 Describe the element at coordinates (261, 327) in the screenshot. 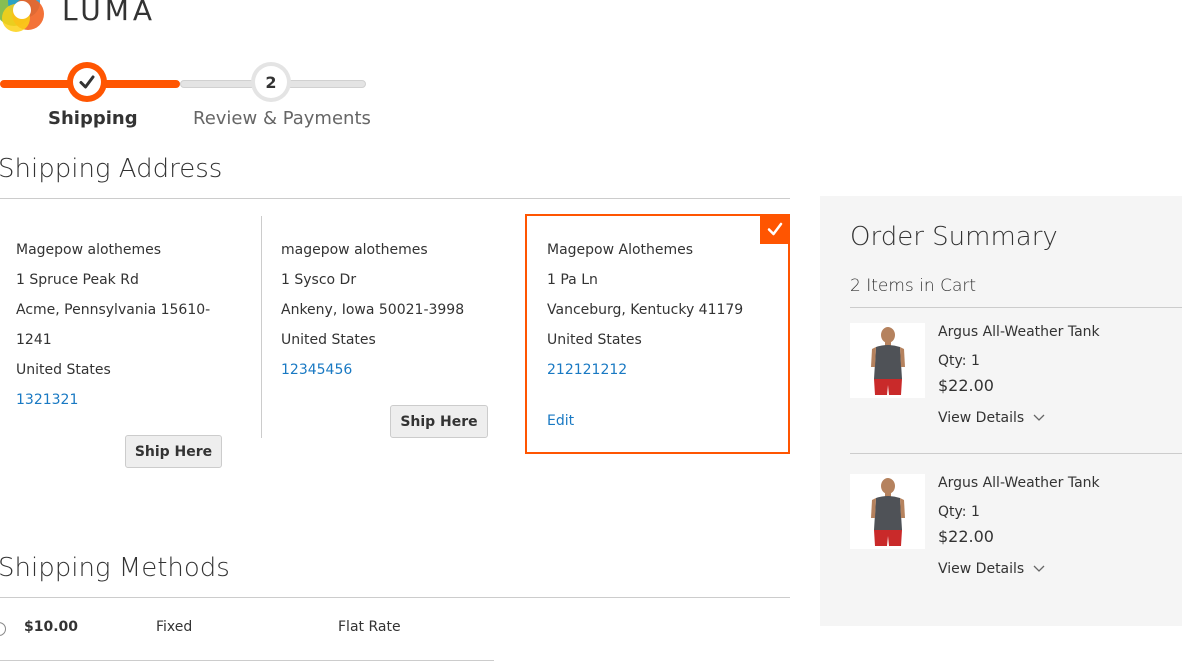

I see `address-divider` at that location.